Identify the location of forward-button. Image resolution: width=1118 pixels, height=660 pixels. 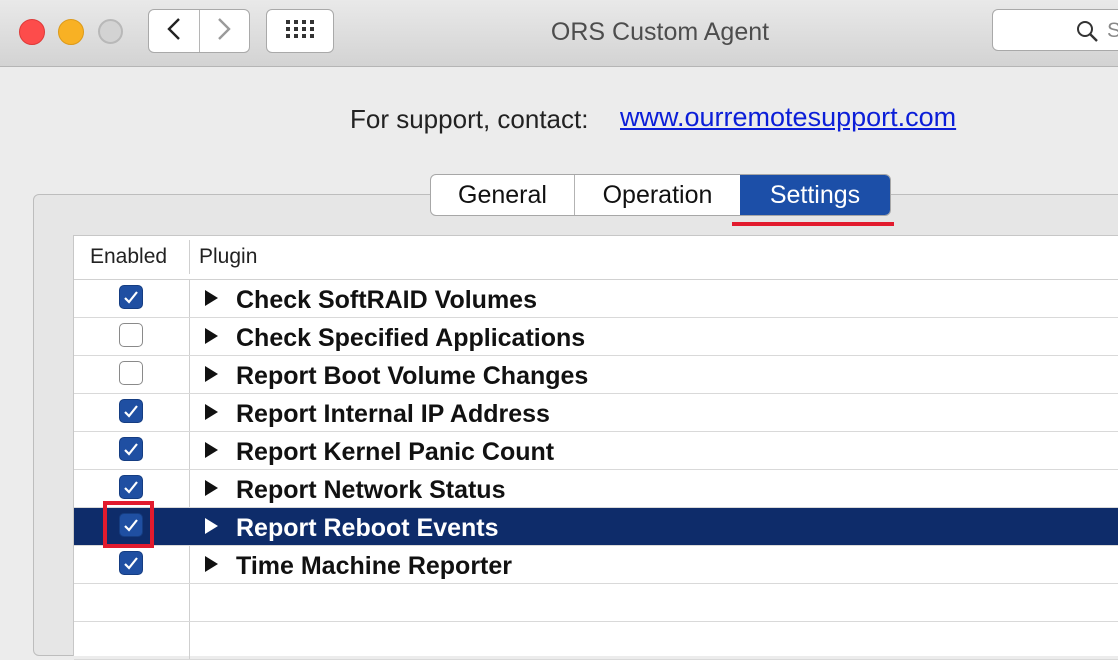
(224, 31).